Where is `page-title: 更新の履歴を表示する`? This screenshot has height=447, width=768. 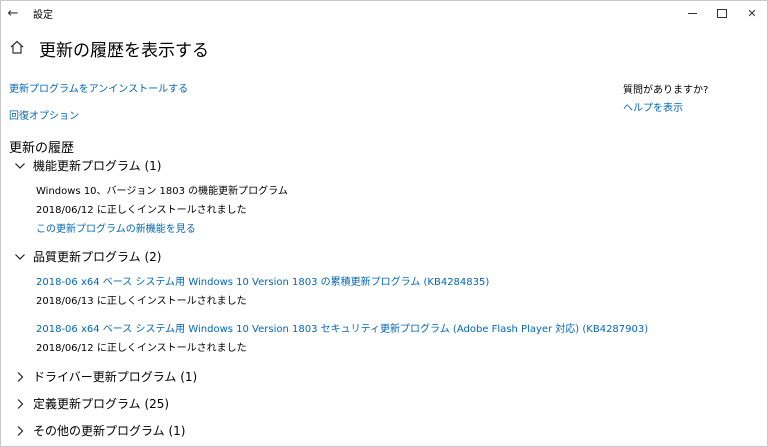 page-title: 更新の履歴を表示する is located at coordinates (124, 51).